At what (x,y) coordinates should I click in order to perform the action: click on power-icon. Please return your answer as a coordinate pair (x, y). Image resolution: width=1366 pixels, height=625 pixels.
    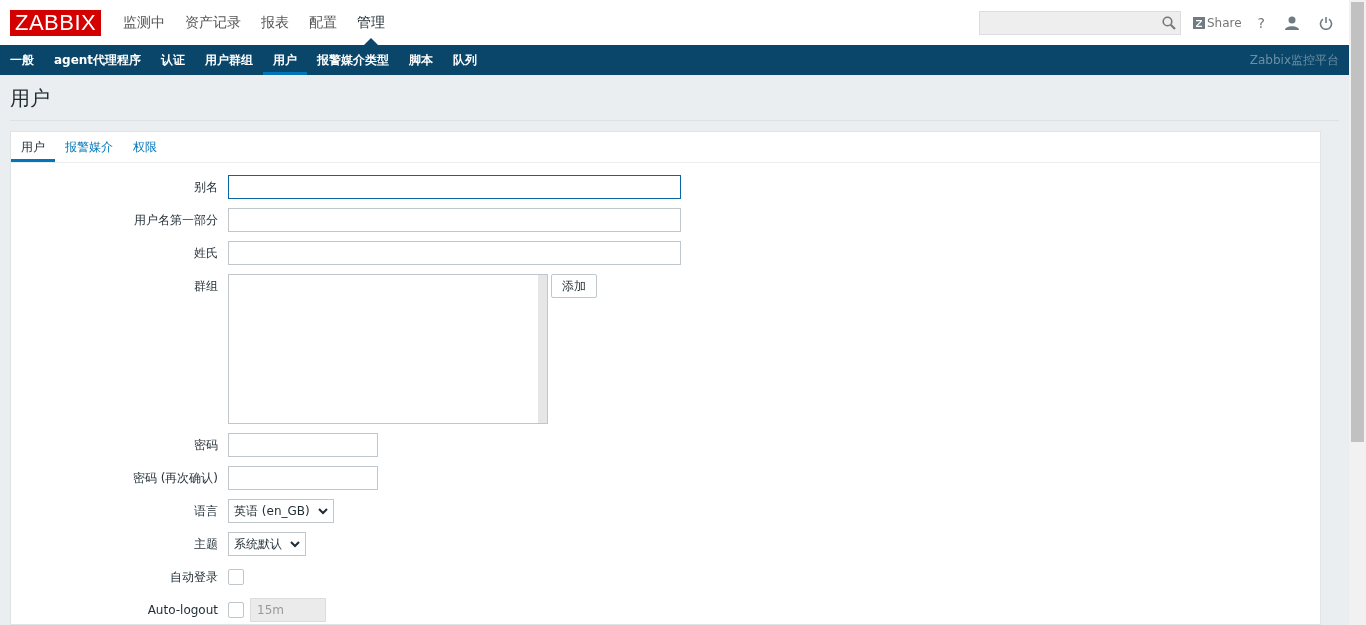
    Looking at the image, I should click on (1326, 22).